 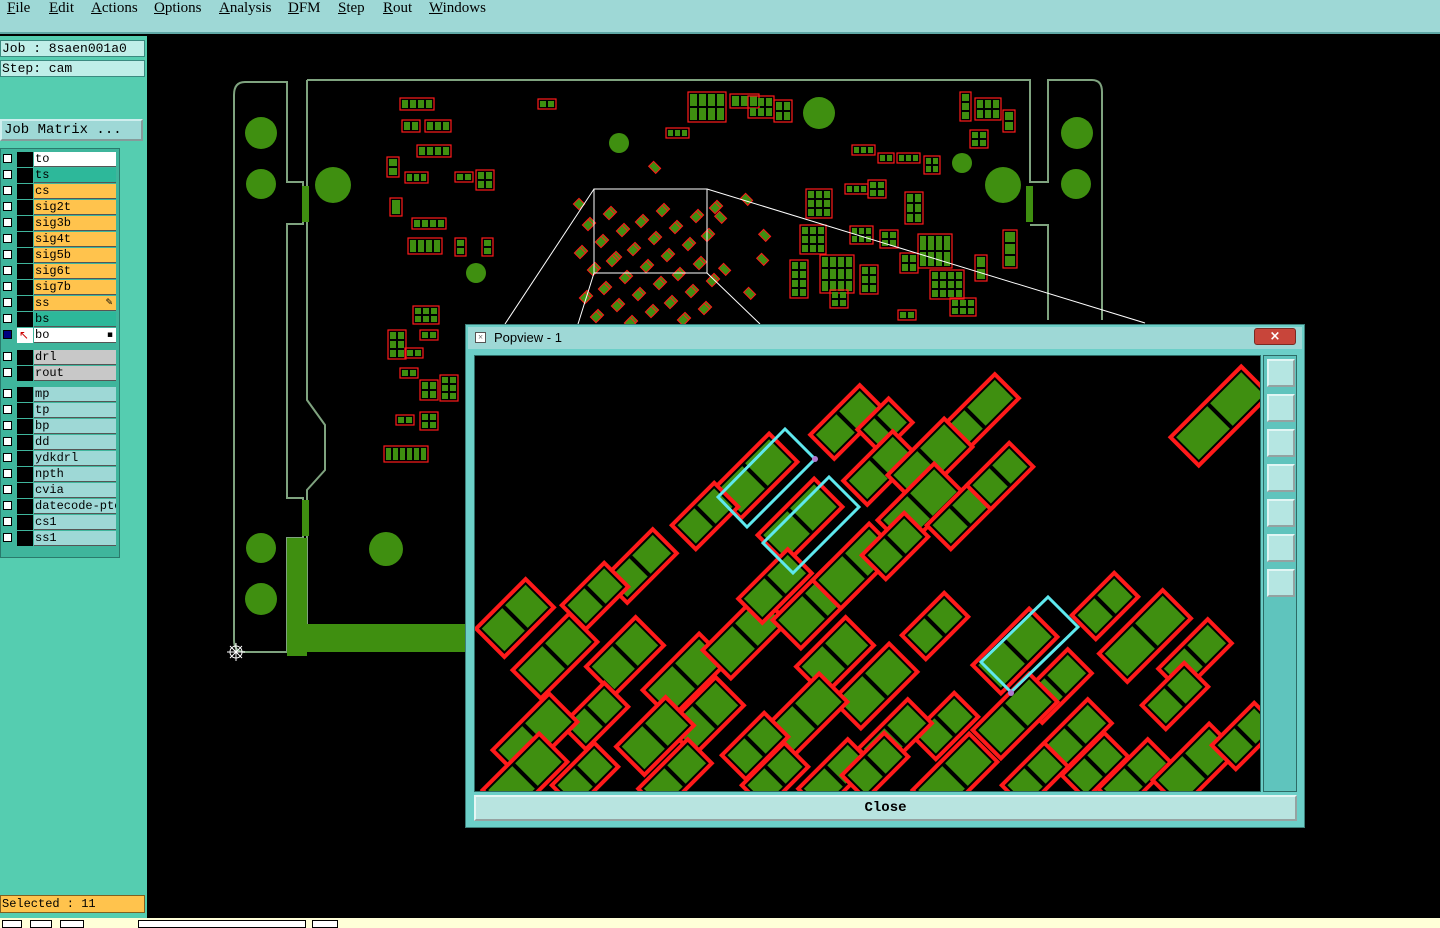 What do you see at coordinates (18, 8) in the screenshot?
I see `menu-file: File` at bounding box center [18, 8].